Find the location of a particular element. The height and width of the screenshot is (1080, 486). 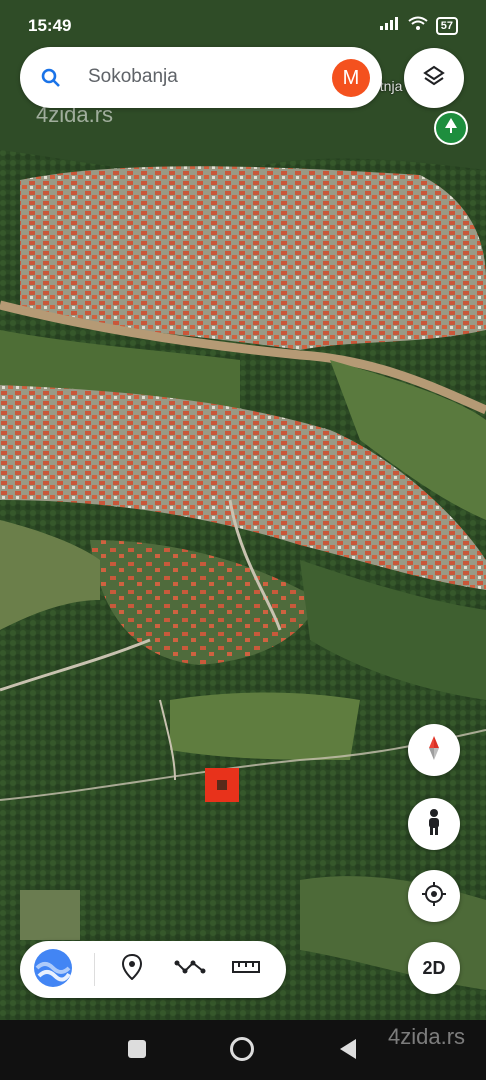

measure-button is located at coordinates (246, 969).